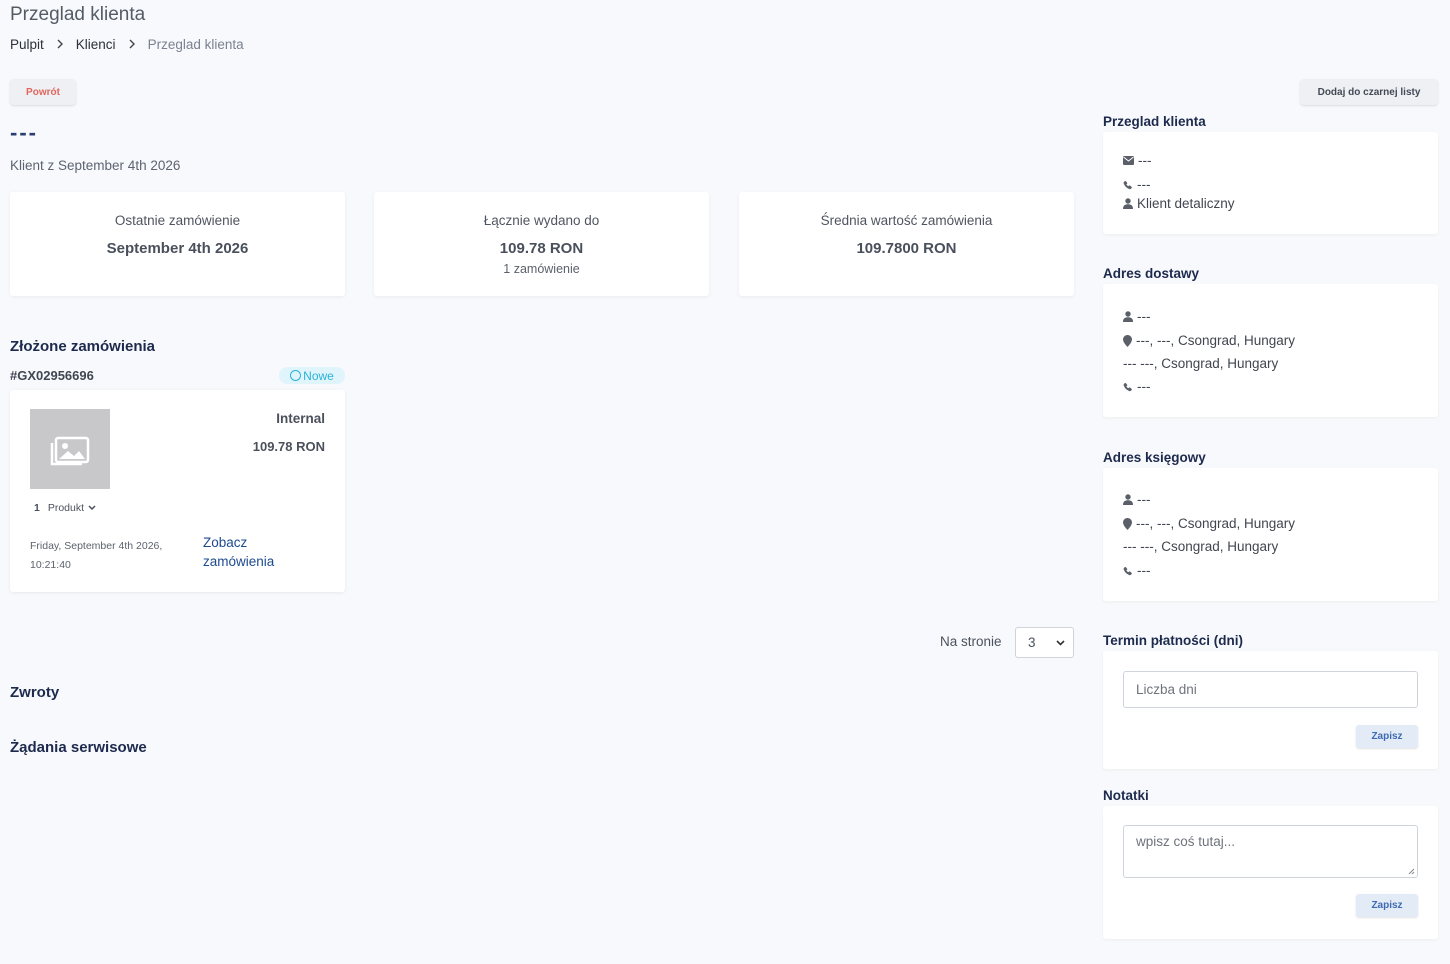 The image size is (1450, 964). What do you see at coordinates (1216, 523) in the screenshot?
I see `billing-address1: ---, ---, Csongrad, Hungary` at bounding box center [1216, 523].